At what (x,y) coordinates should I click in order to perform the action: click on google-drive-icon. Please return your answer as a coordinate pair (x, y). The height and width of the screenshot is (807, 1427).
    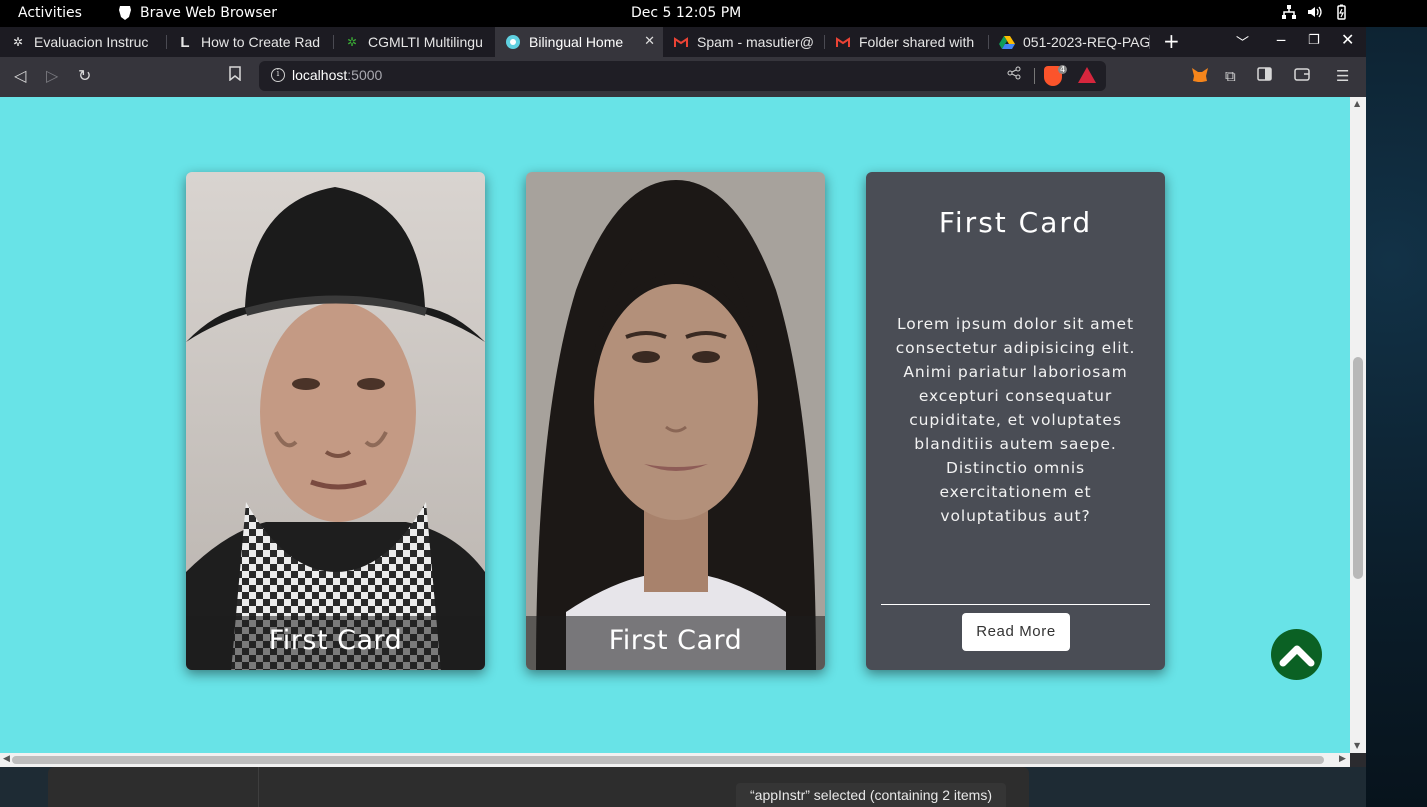
    Looking at the image, I should click on (1007, 42).